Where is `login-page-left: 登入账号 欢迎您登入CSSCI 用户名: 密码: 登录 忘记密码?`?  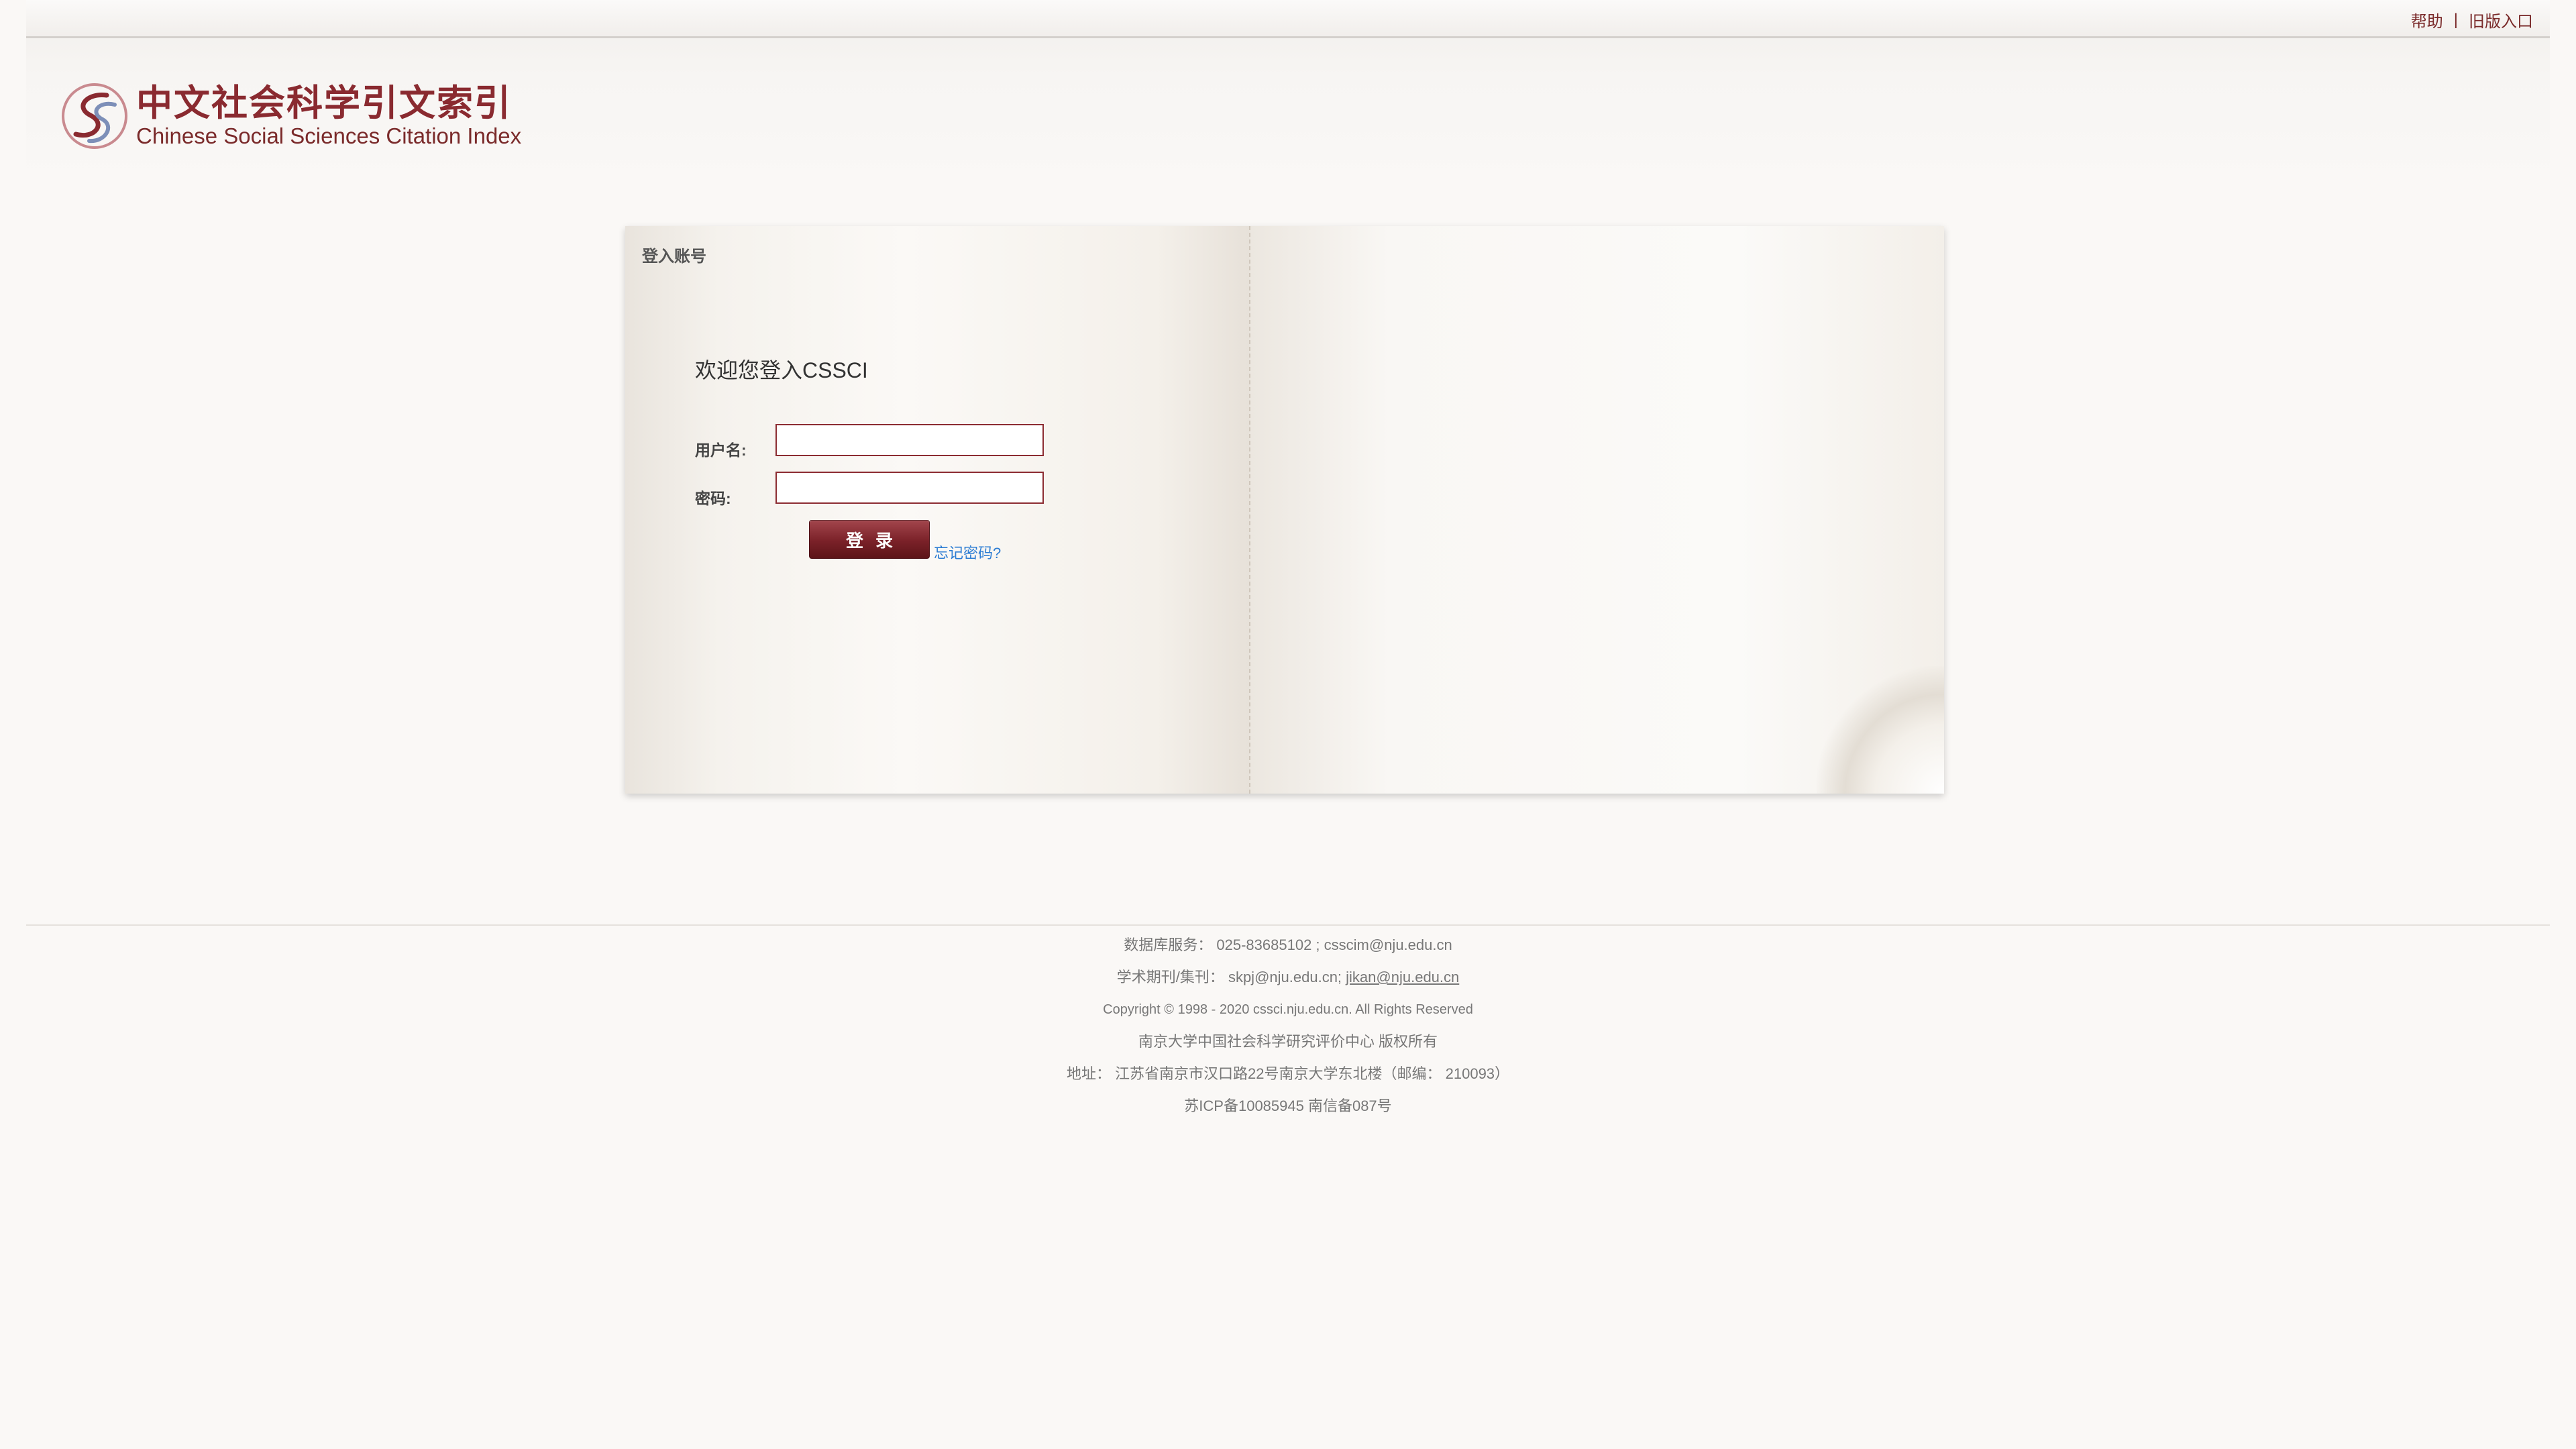
login-page-left: 登入账号 欢迎您登入CSSCI 用户名: 密码: 登录 忘记密码? is located at coordinates (937, 510).